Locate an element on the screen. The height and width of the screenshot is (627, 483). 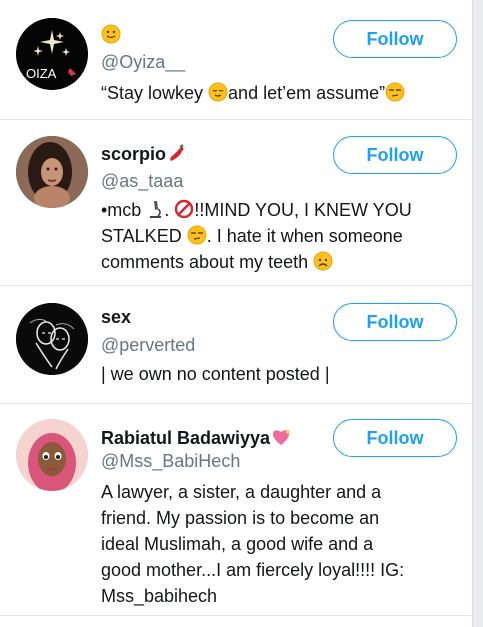
user-name is located at coordinates (111, 35).